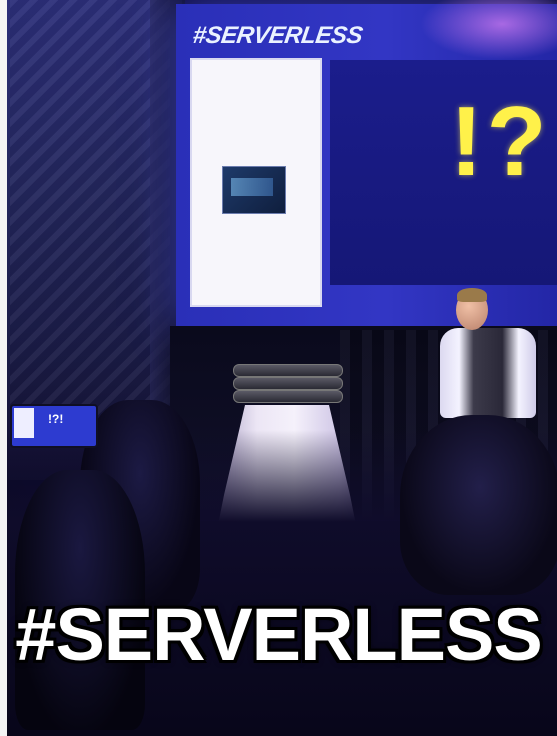 This screenshot has width=557, height=736. I want to click on speaker, so click(488, 359).